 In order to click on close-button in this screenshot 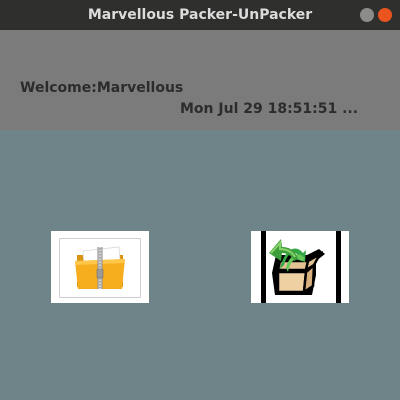, I will do `click(385, 15)`.